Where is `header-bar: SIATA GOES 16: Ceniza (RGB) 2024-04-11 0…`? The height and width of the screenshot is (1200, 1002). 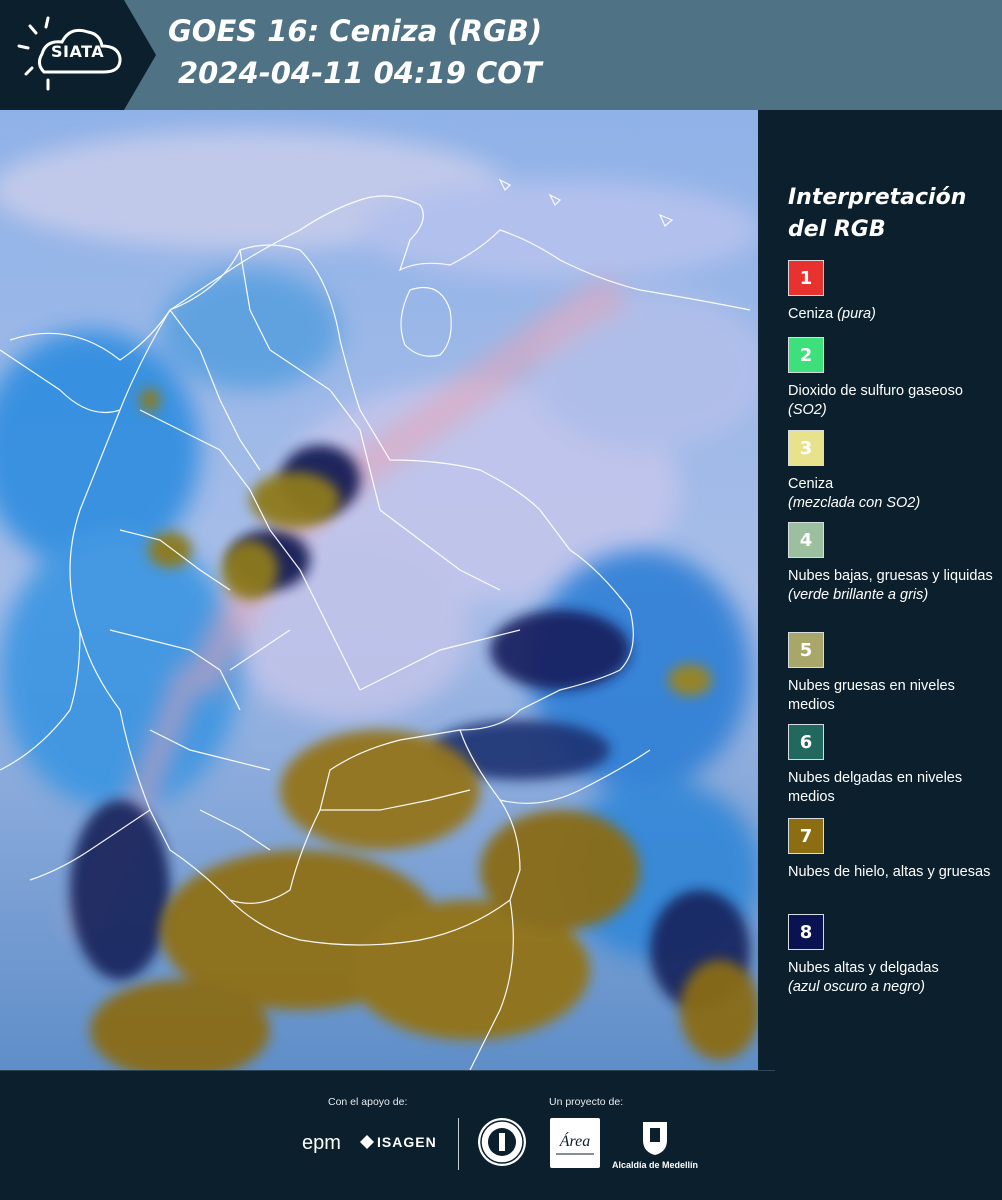 header-bar: SIATA GOES 16: Ceniza (RGB) 2024-04-11 0… is located at coordinates (501, 55).